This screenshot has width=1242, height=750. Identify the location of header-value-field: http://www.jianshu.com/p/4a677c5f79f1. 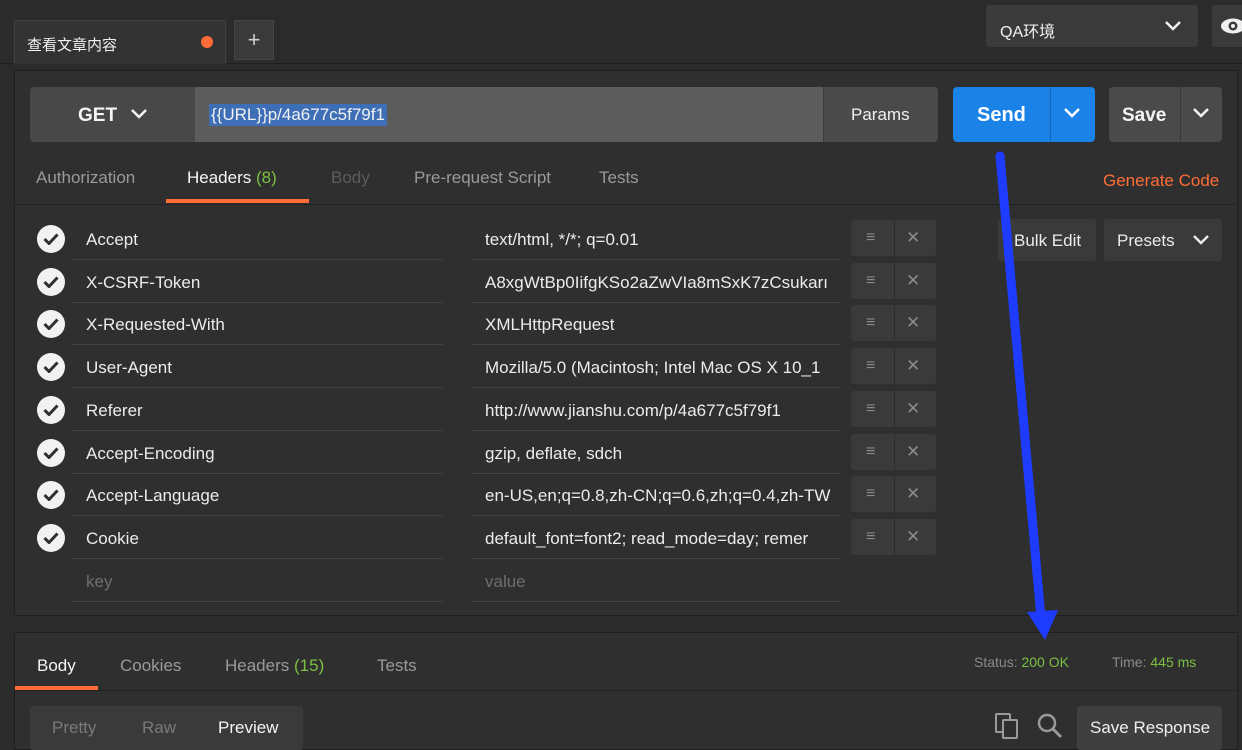
(655, 410).